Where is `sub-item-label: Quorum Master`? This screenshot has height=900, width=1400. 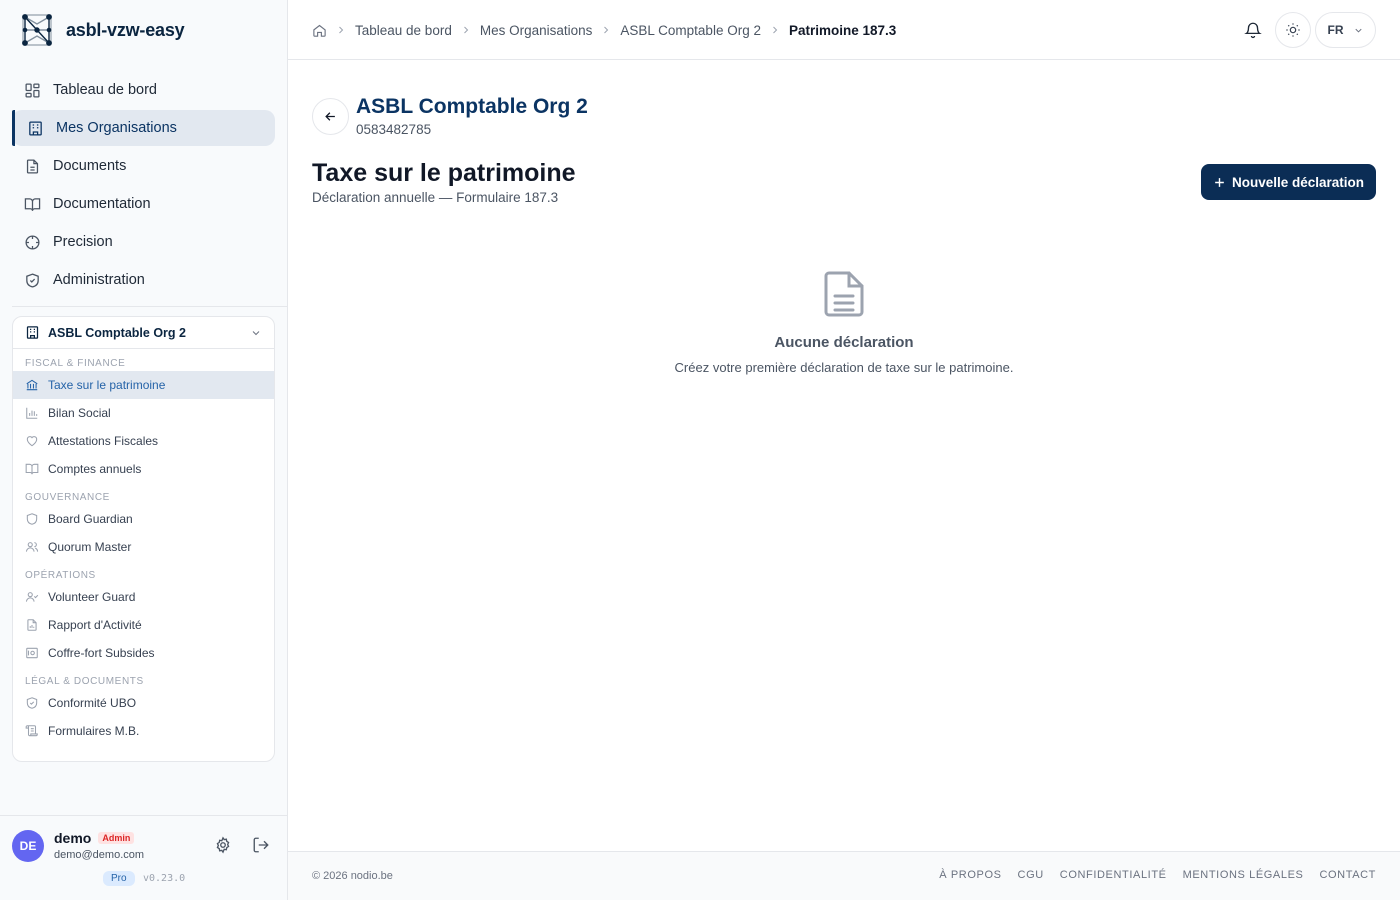
sub-item-label: Quorum Master is located at coordinates (90, 547).